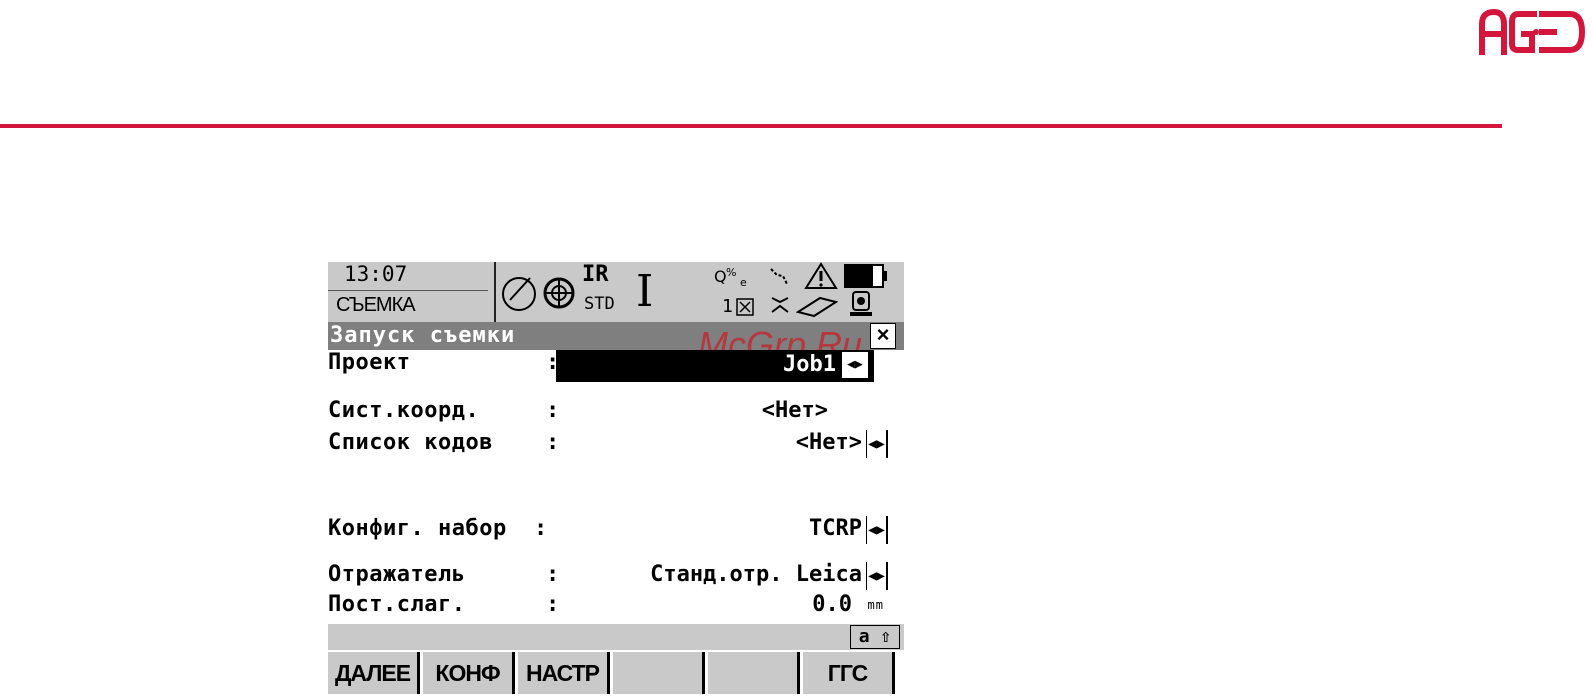  I want to click on edm-sub: STD, so click(599, 304).